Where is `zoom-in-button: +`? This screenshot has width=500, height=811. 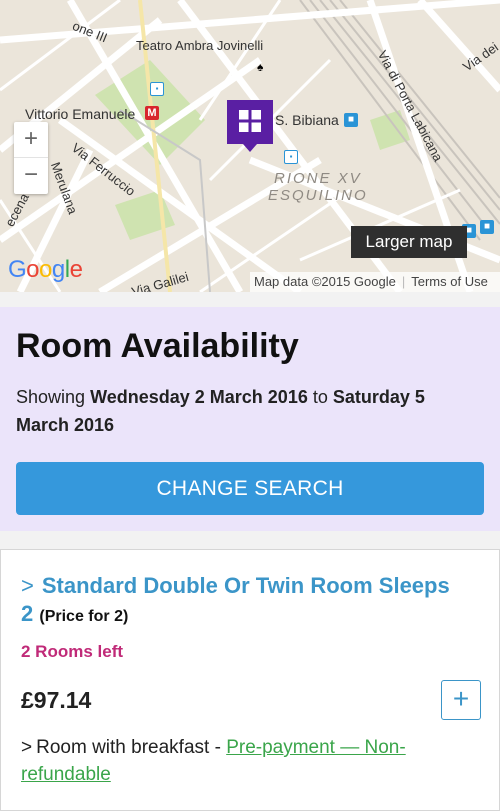
zoom-in-button: + is located at coordinates (31, 140).